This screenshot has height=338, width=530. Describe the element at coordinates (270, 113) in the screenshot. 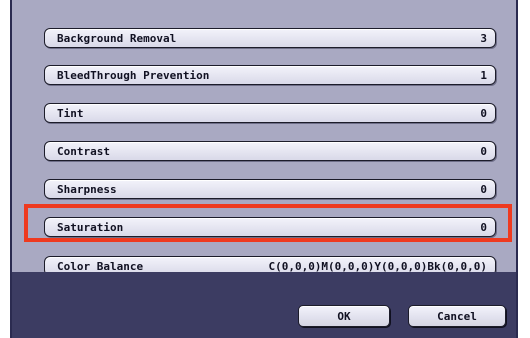

I see `setting-tint: Tint 0` at that location.